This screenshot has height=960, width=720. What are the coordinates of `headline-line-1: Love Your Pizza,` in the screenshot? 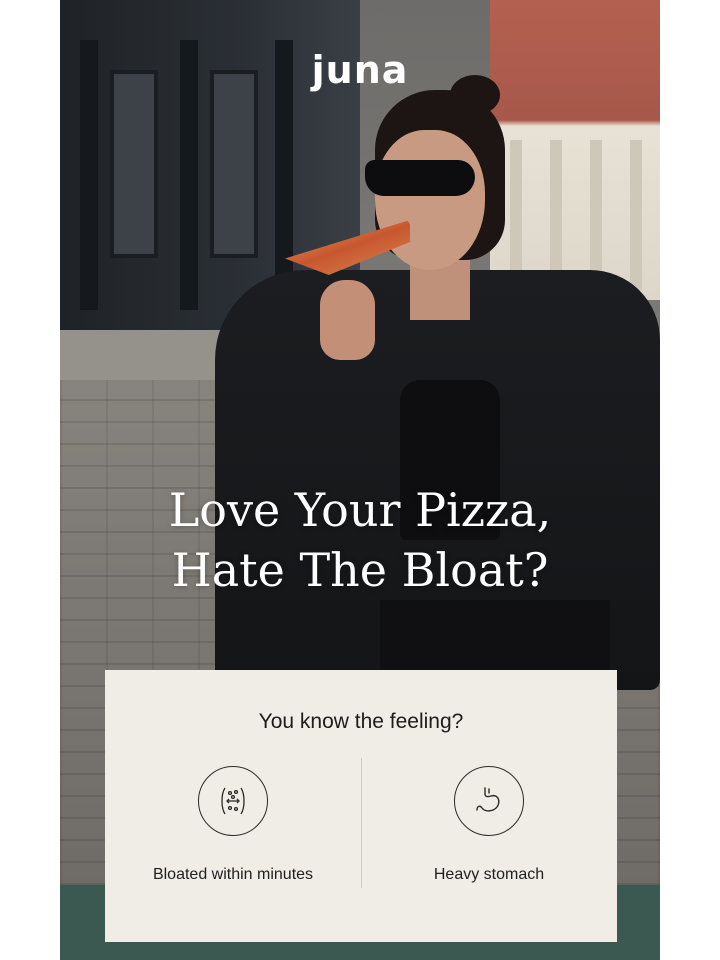 It's located at (360, 510).